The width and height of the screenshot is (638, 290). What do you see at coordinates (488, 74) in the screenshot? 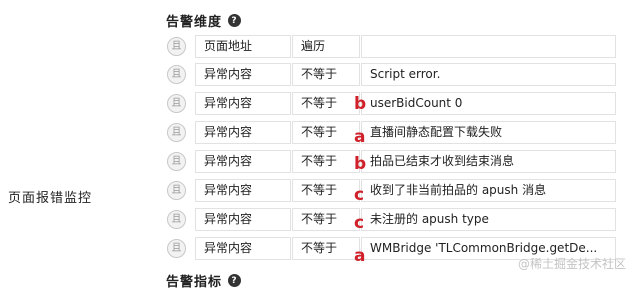
I see `value-input: Script error.` at bounding box center [488, 74].